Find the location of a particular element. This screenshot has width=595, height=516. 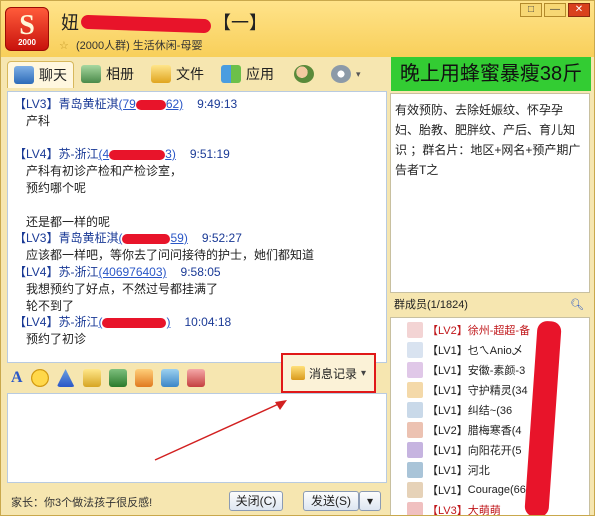

group-member-count: (2000人群) is located at coordinates (102, 46).